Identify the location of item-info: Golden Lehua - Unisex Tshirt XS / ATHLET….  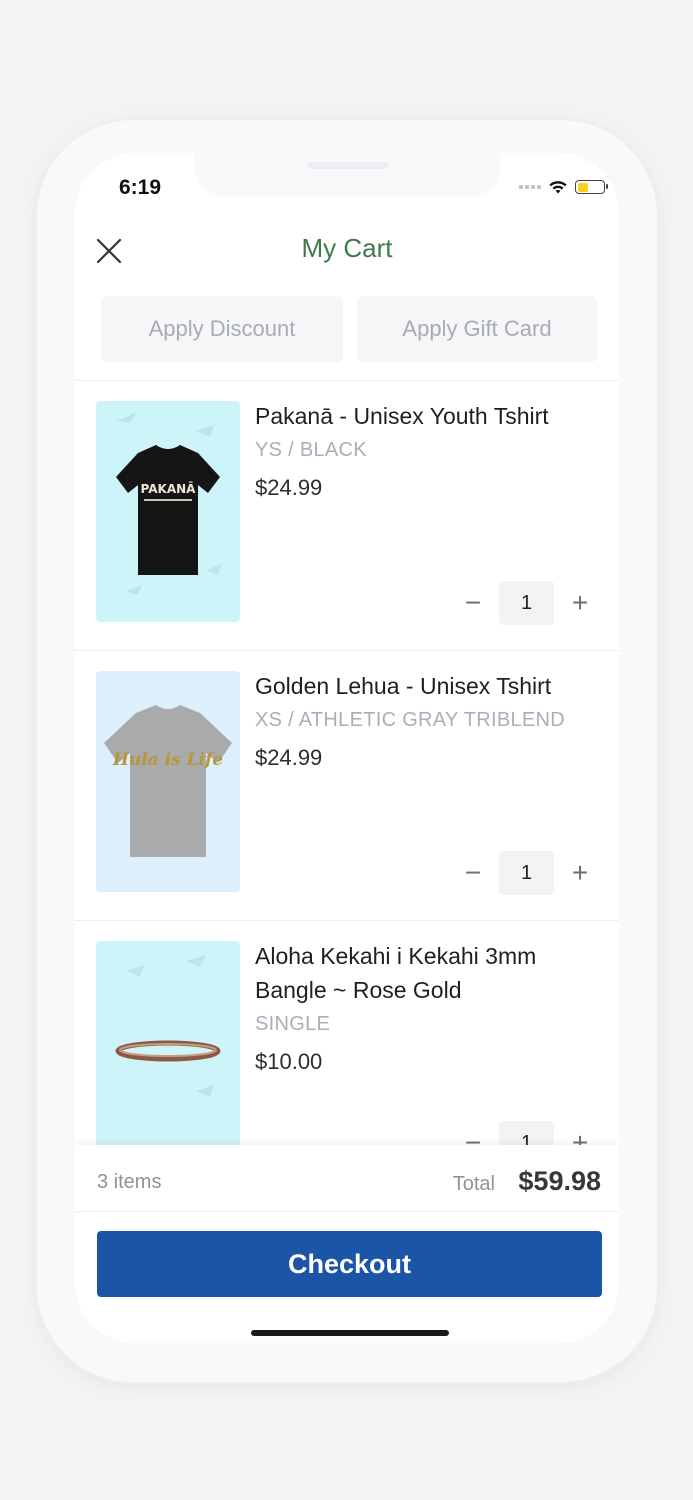
(427, 722).